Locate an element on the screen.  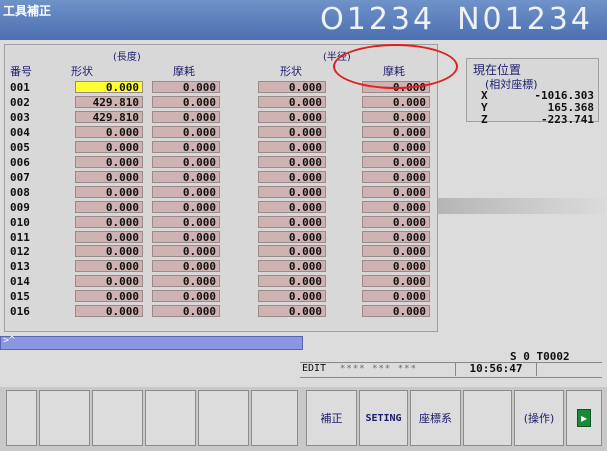
table-row: 008 0.000 0.000 0.000 0.000 is located at coordinates (221, 192).